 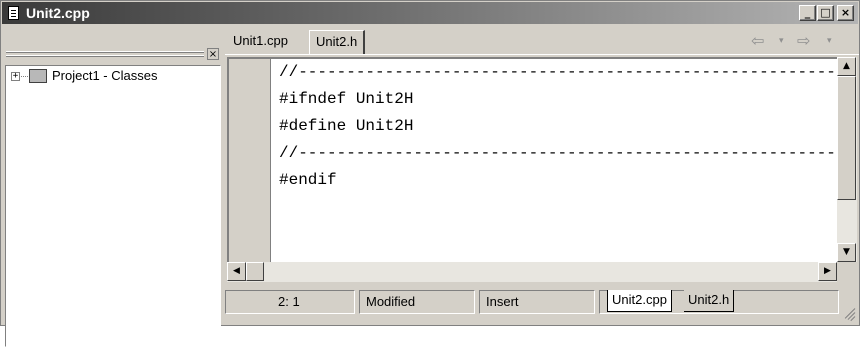 I want to click on scroll-right-icon: ▶, so click(x=827, y=271).